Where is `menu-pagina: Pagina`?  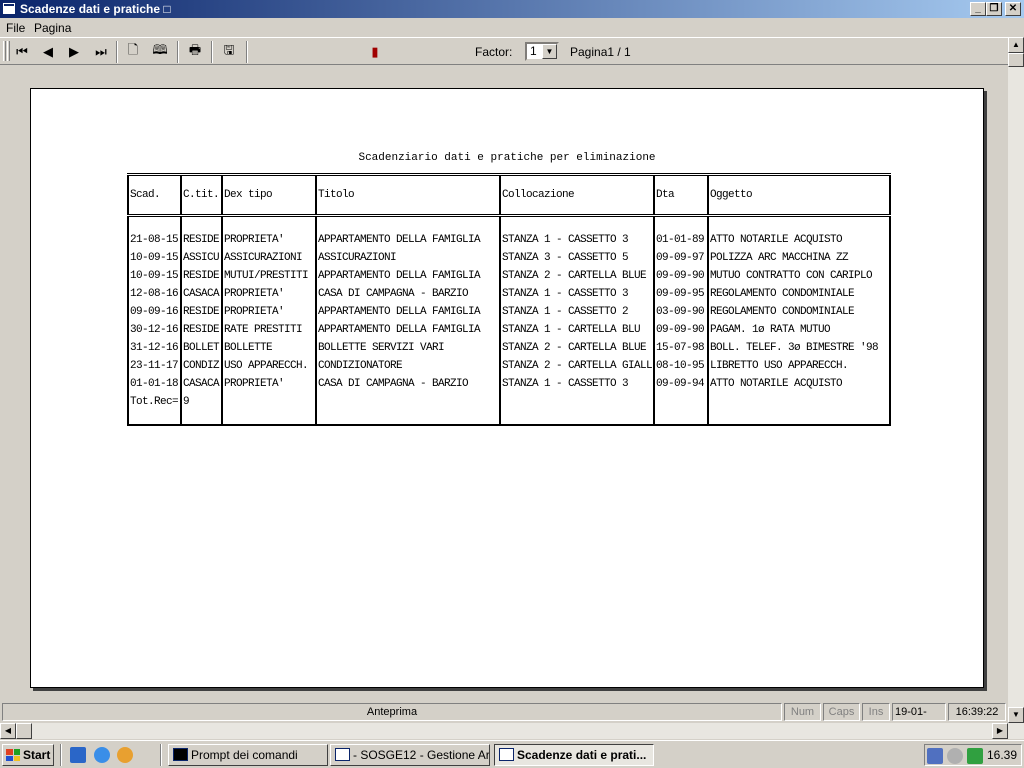
menu-pagina: Pagina is located at coordinates (52, 28).